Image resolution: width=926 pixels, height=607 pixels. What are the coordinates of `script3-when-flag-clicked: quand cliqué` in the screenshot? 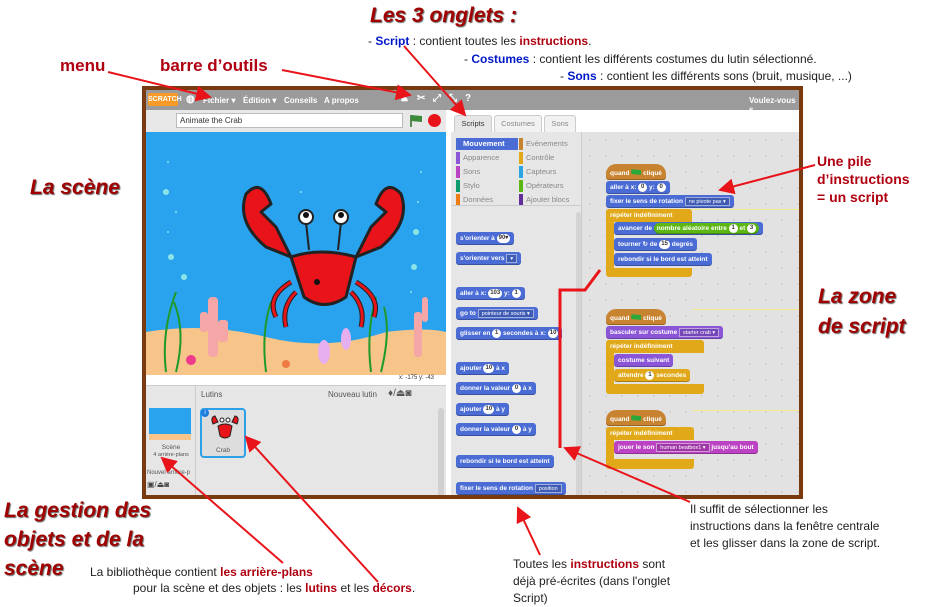 It's located at (636, 418).